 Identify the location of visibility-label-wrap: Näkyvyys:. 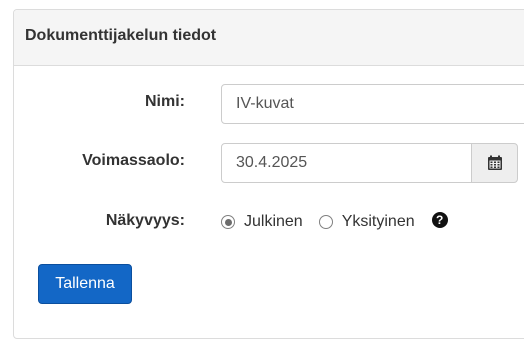
(102, 222).